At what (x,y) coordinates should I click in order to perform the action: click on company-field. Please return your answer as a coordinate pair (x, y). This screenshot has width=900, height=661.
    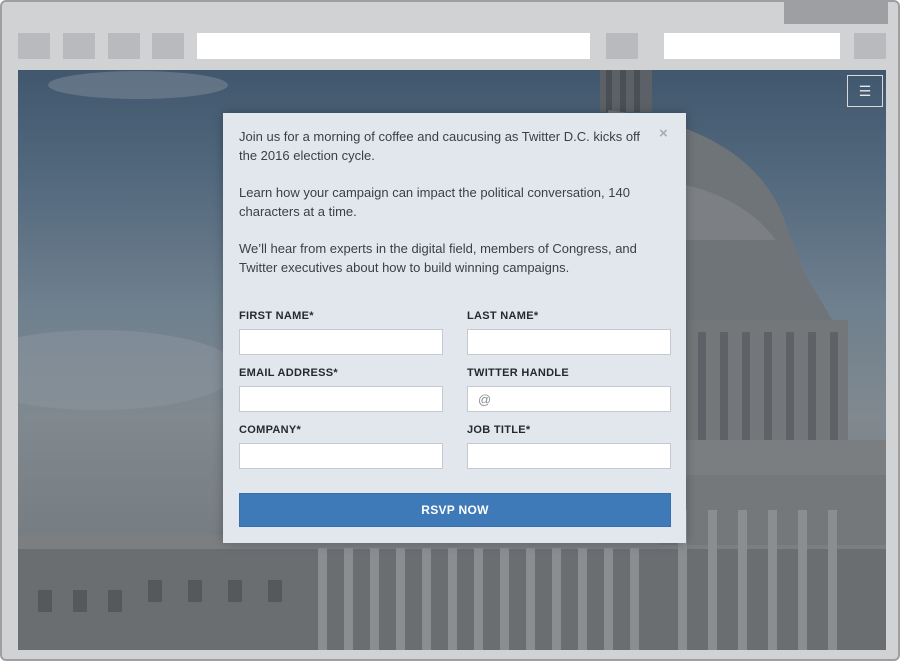
    Looking at the image, I should click on (341, 456).